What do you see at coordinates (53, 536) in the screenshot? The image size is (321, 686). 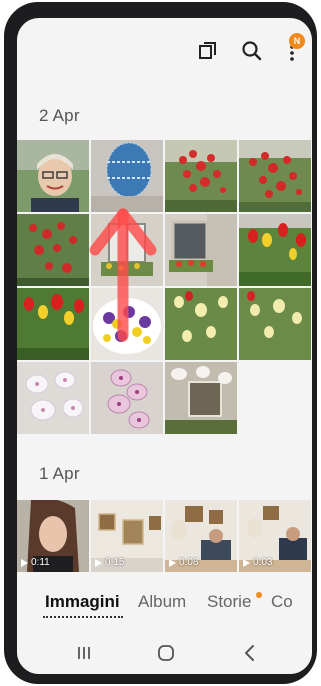 I see `video-thumbnail: 0:11` at bounding box center [53, 536].